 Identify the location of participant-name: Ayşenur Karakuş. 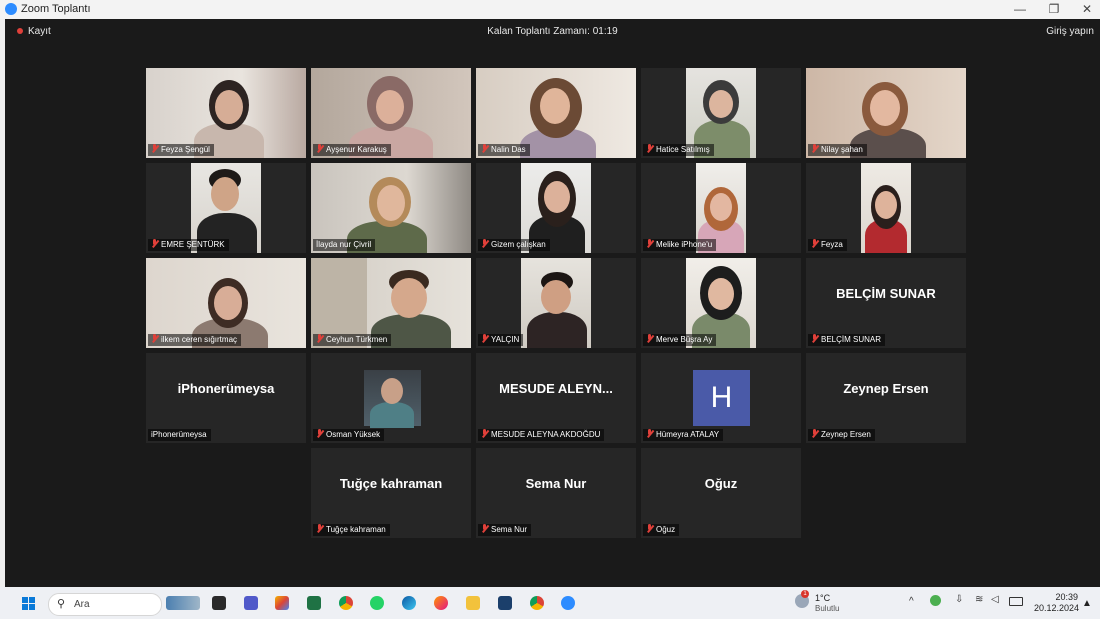
(352, 150).